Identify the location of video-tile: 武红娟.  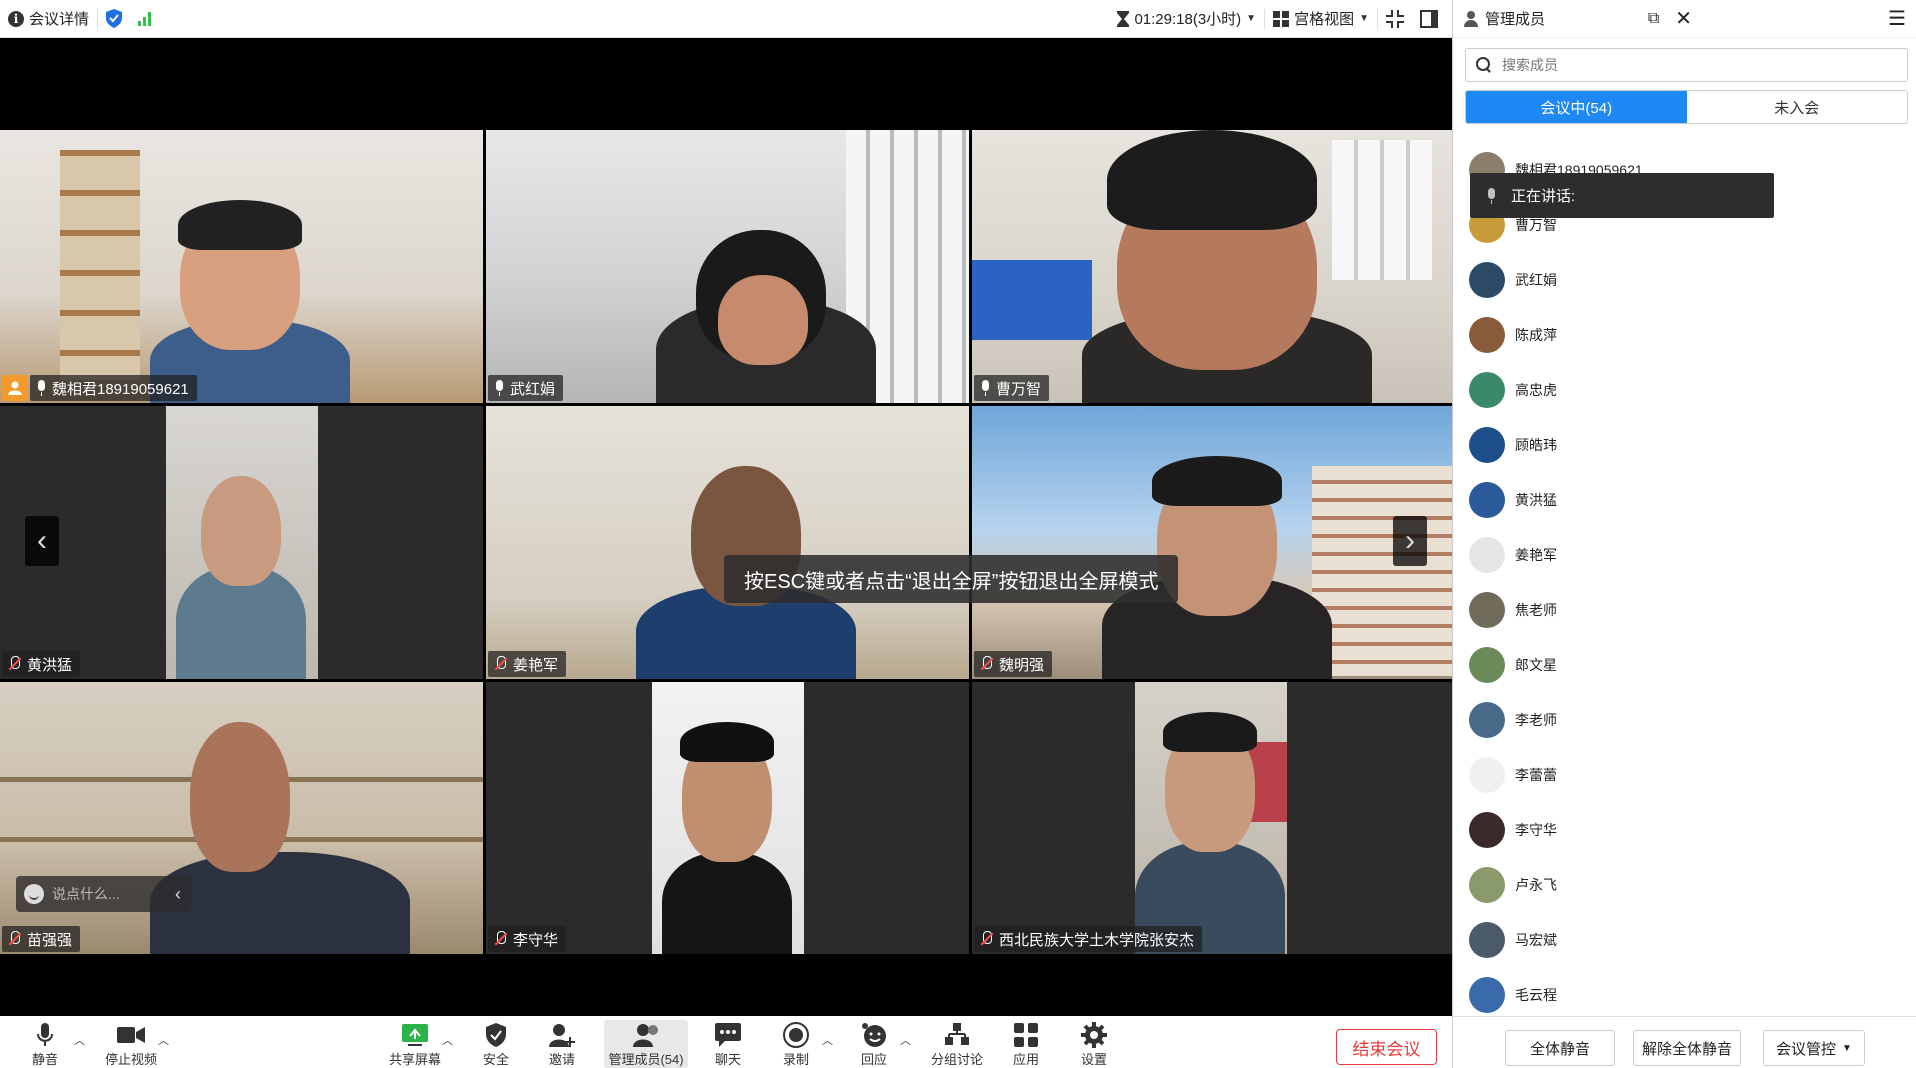
(727, 266).